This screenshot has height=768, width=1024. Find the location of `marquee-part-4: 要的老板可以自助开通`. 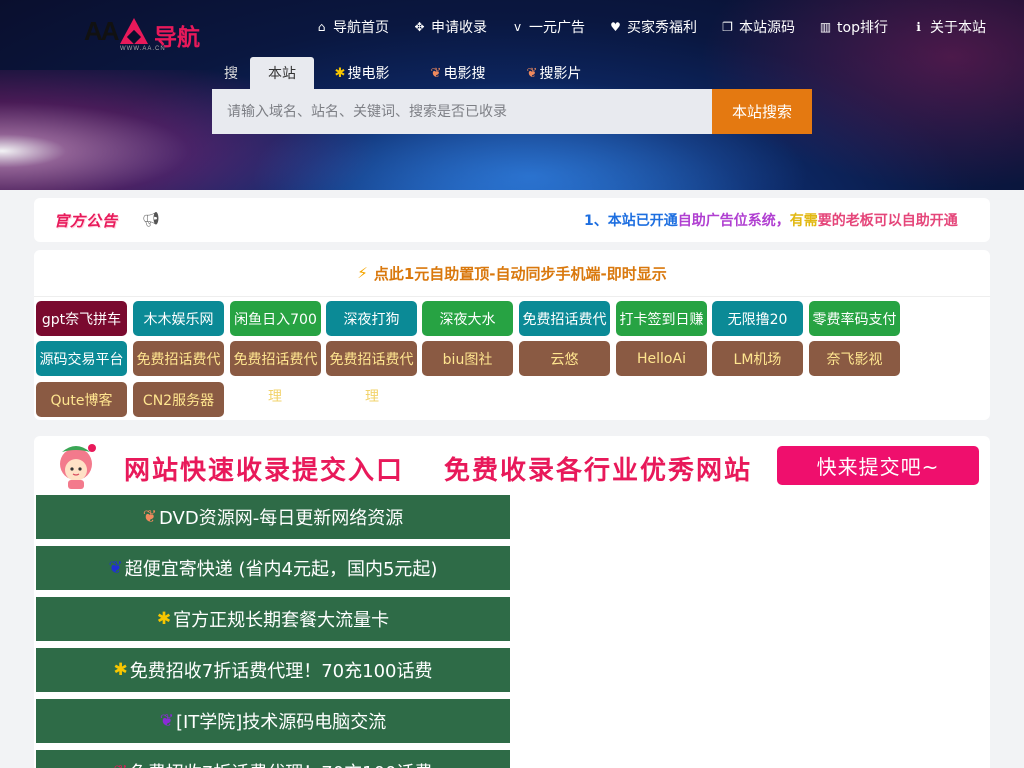

marquee-part-4: 要的老板可以自助开通 is located at coordinates (887, 221).